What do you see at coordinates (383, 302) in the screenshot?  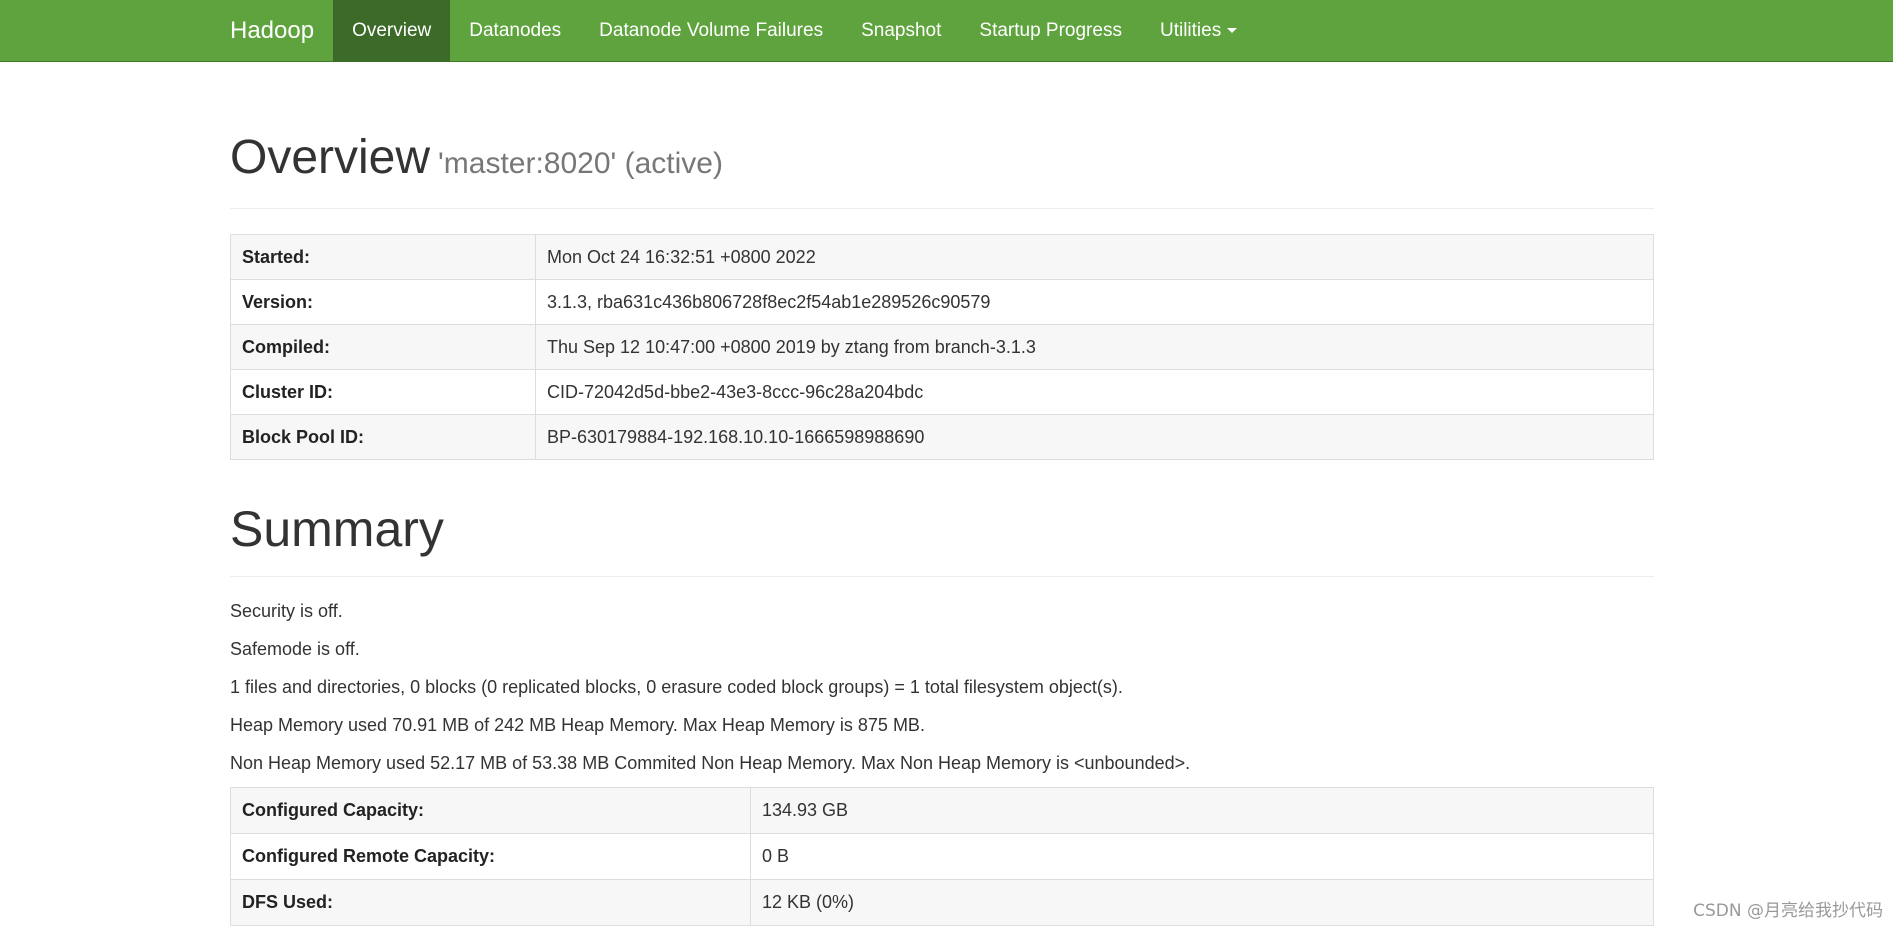 I see `row-key: Version:` at bounding box center [383, 302].